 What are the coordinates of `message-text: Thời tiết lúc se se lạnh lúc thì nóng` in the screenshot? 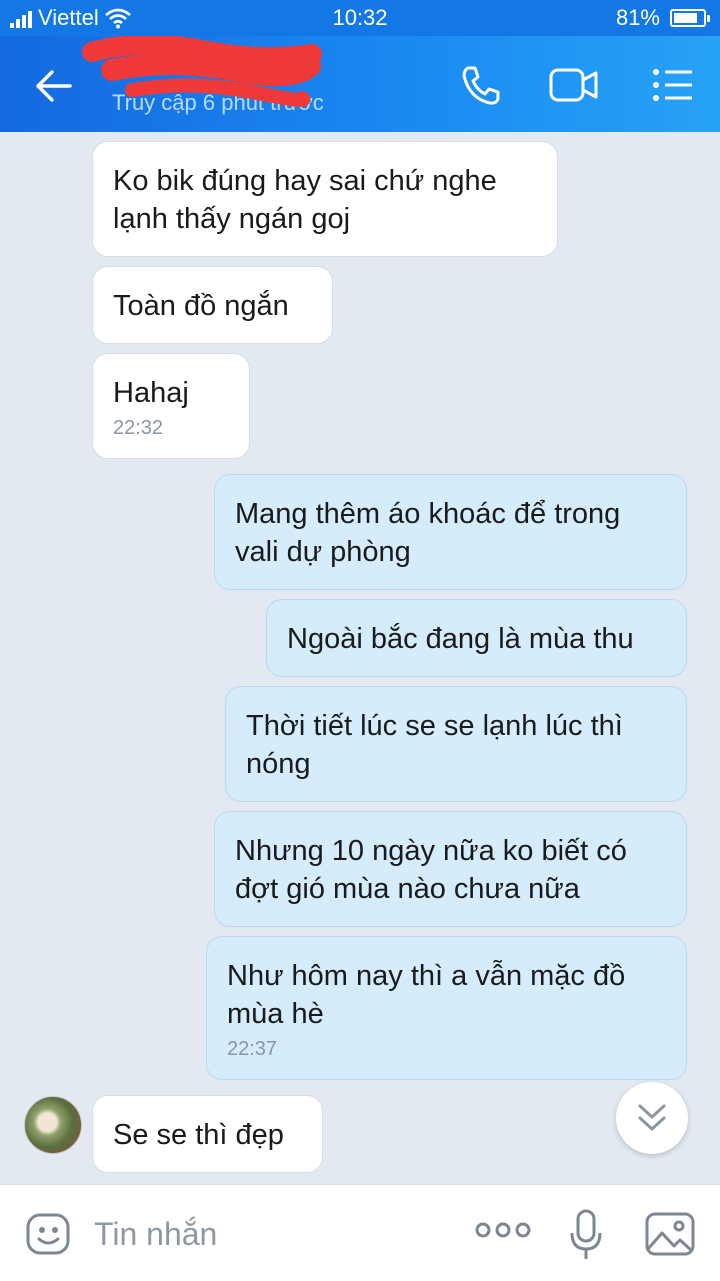 It's located at (434, 745).